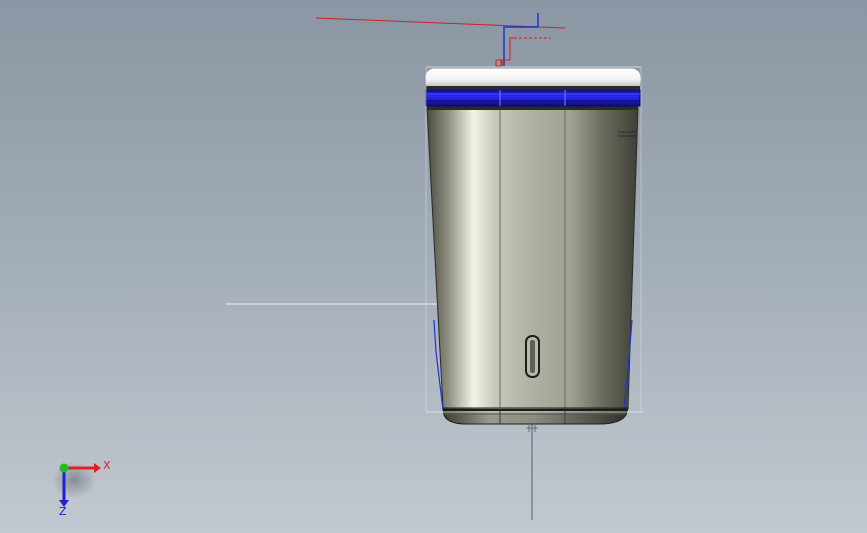  What do you see at coordinates (440, 40) in the screenshot?
I see `top-sketch` at bounding box center [440, 40].